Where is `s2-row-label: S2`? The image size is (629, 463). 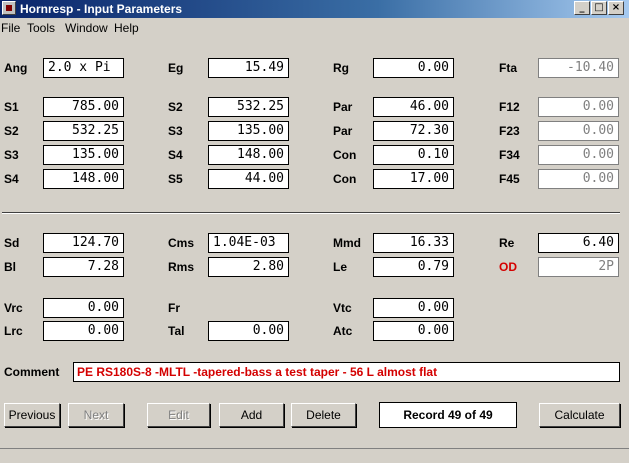
s2-row-label: S2 is located at coordinates (11, 131).